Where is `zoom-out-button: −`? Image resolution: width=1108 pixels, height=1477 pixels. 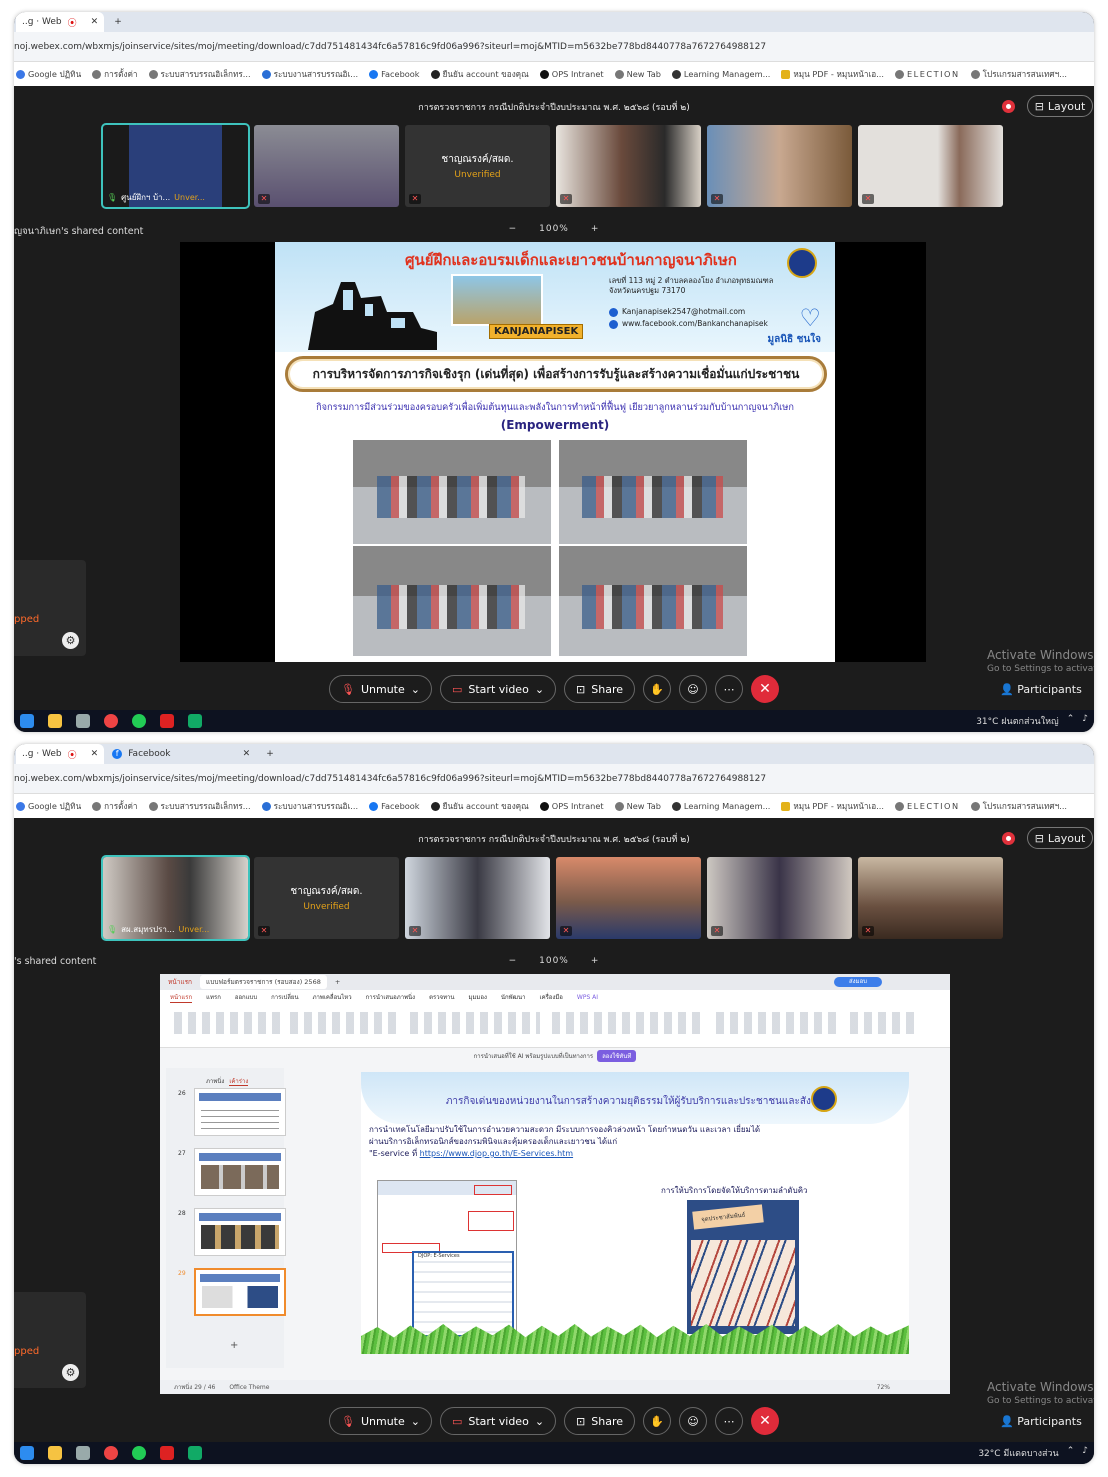
zoom-out-button: − is located at coordinates (513, 961).